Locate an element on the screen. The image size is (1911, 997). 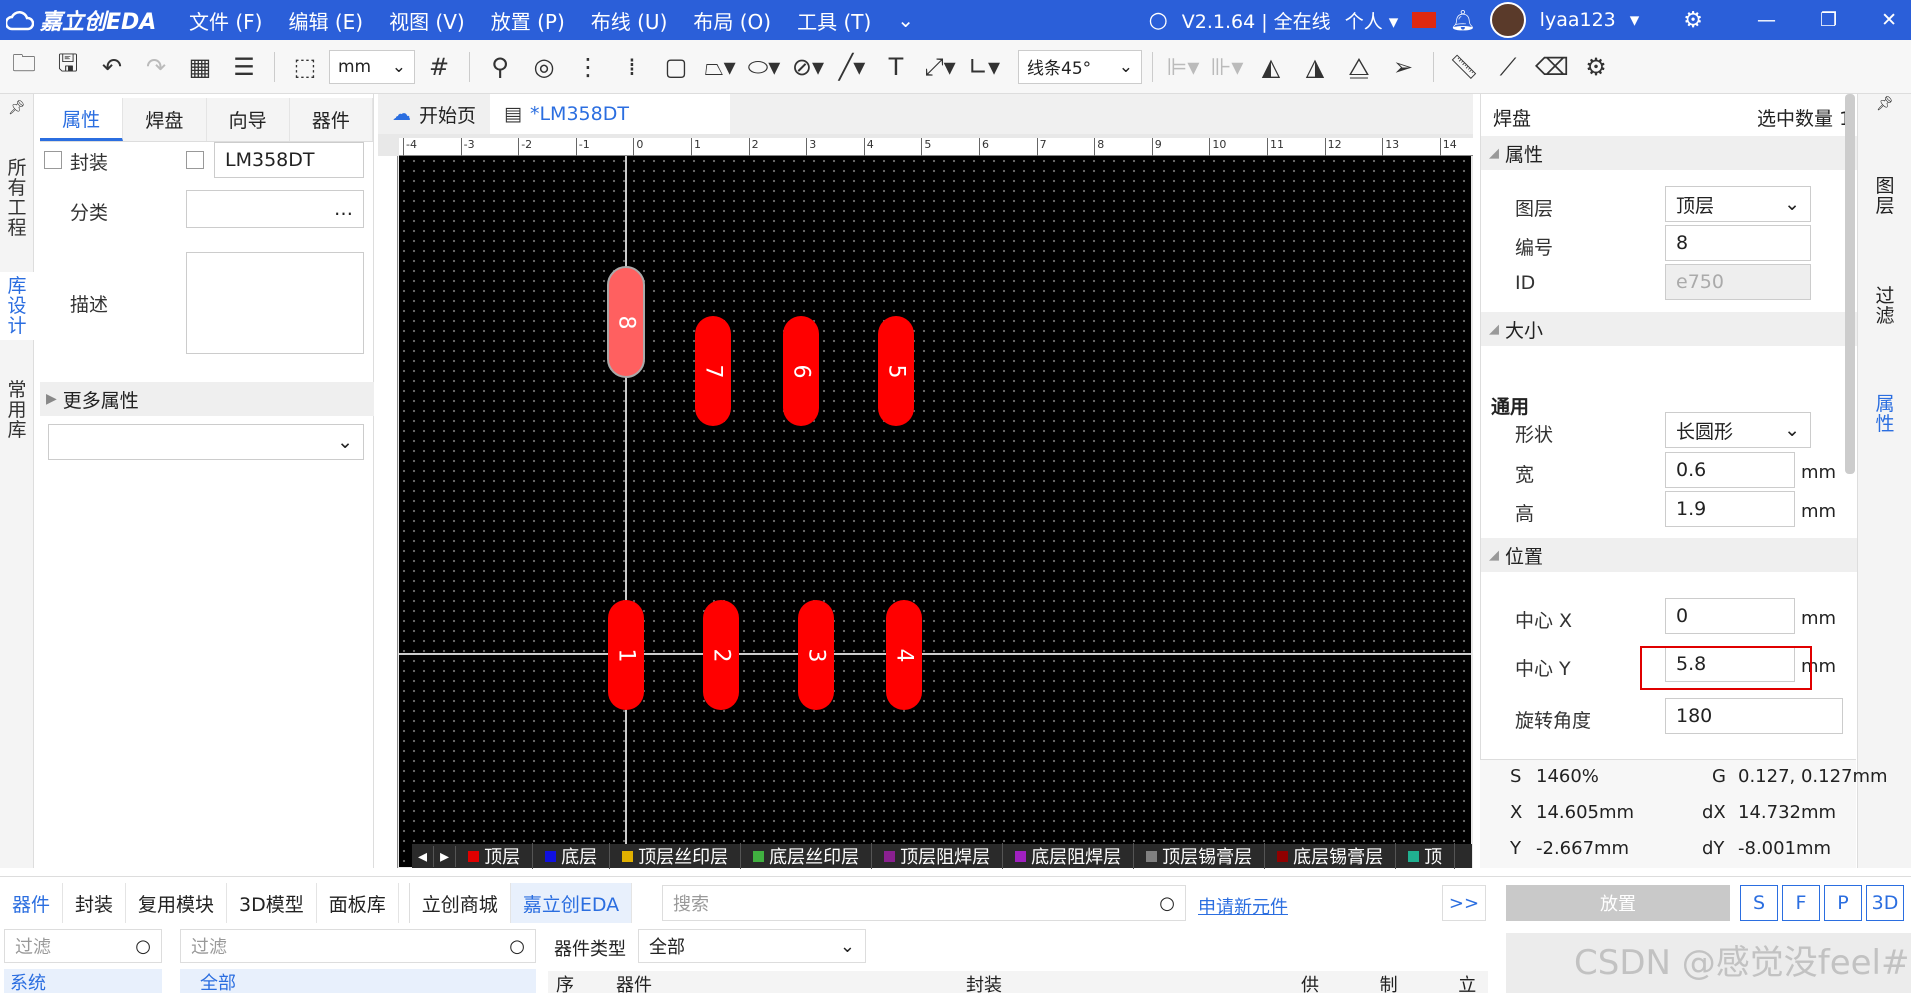
eraser-icon: ⌫ is located at coordinates (1552, 67).